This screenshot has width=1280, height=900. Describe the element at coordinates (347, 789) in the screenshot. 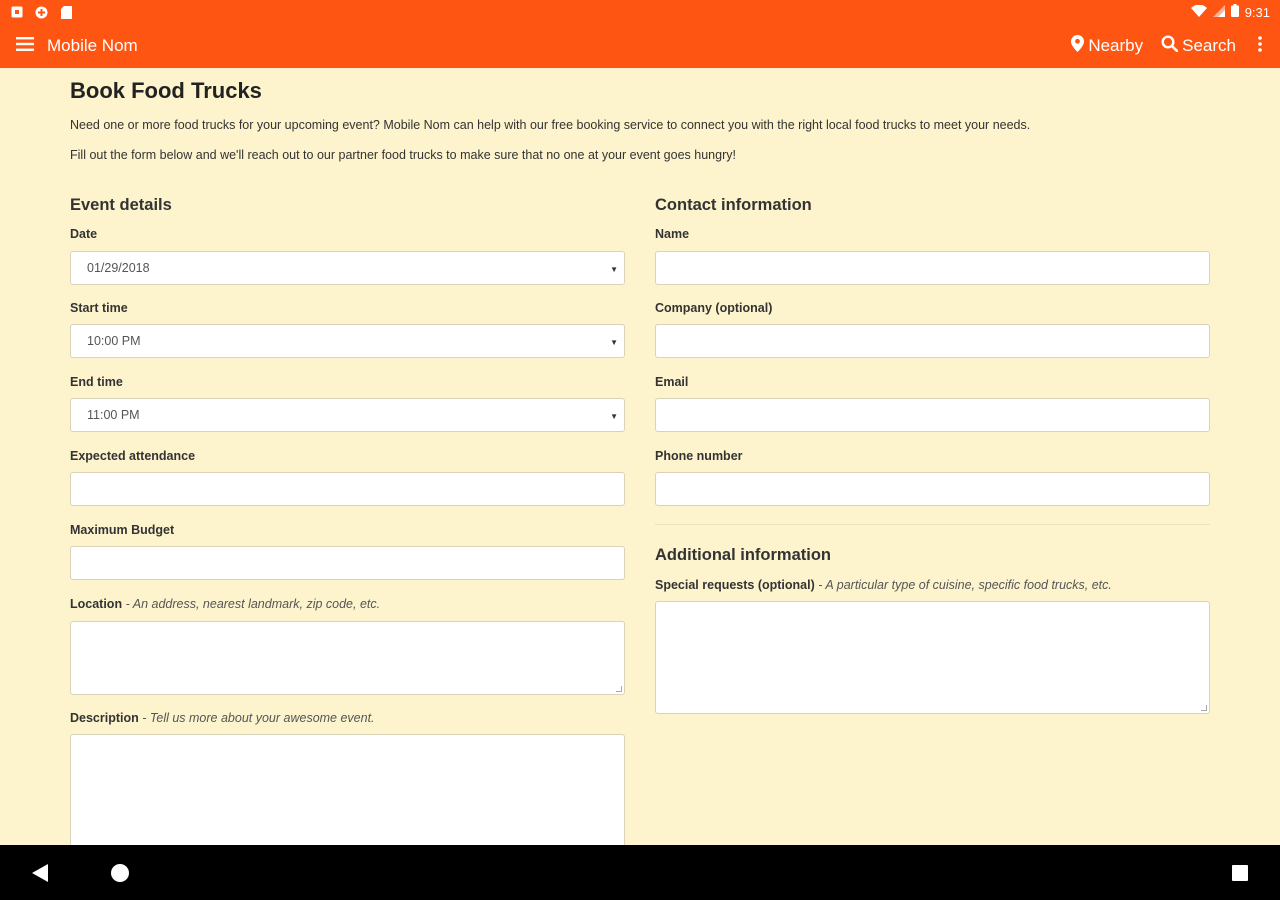

I see `description-textarea` at that location.